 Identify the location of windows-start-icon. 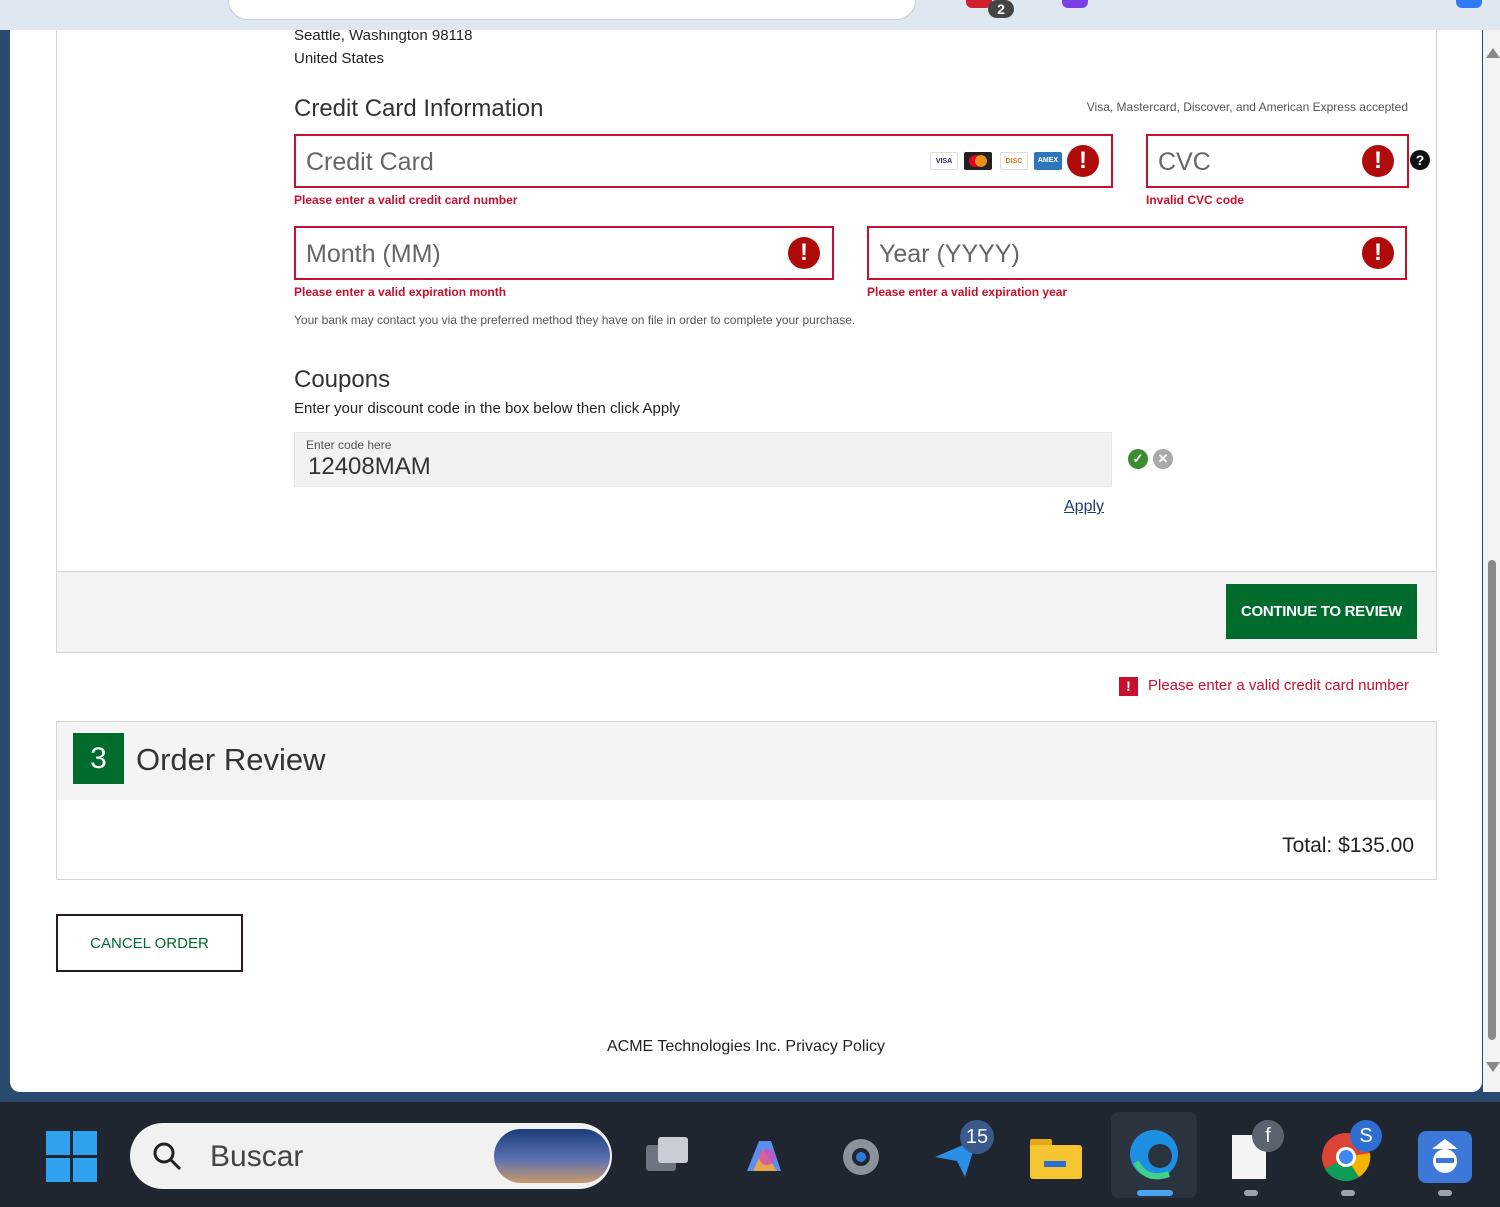
(72, 1157).